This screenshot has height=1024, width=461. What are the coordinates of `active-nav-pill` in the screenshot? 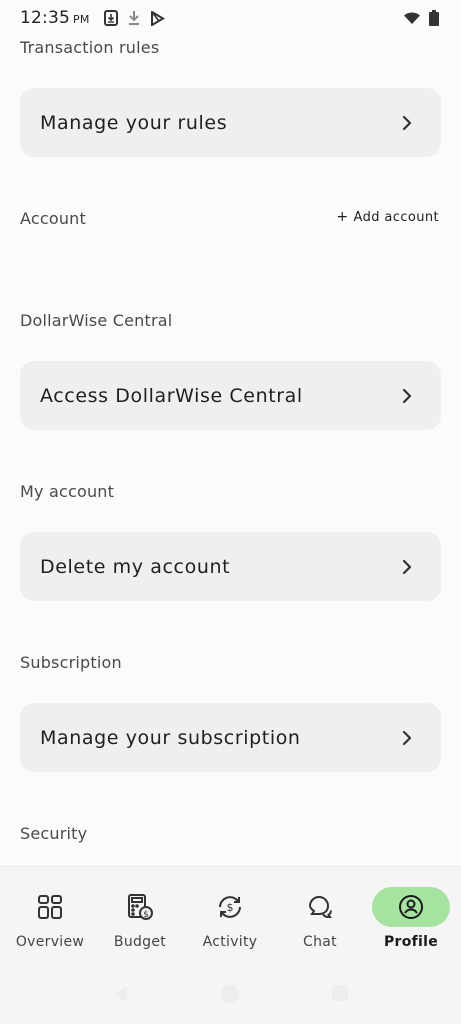 It's located at (411, 907).